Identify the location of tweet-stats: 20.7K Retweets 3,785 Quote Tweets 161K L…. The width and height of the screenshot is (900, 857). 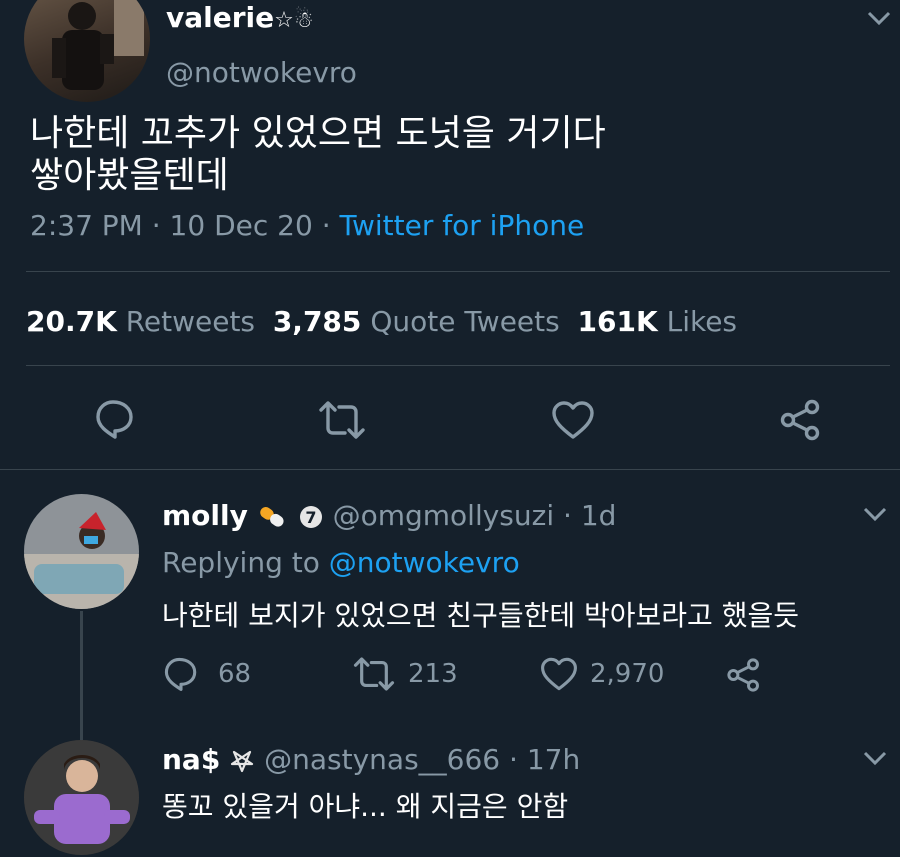
(381, 322).